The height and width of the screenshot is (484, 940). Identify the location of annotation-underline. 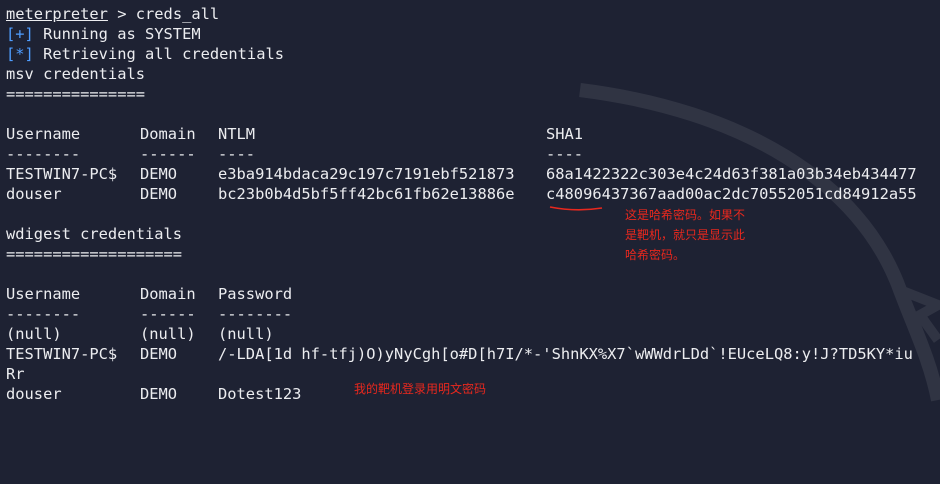
(576, 208).